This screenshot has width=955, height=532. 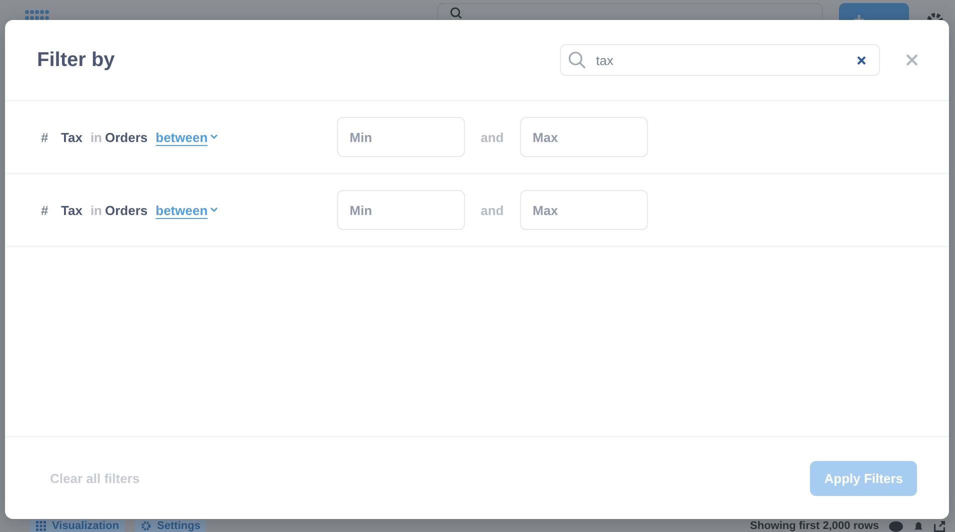 I want to click on gear-icon, so click(x=146, y=526).